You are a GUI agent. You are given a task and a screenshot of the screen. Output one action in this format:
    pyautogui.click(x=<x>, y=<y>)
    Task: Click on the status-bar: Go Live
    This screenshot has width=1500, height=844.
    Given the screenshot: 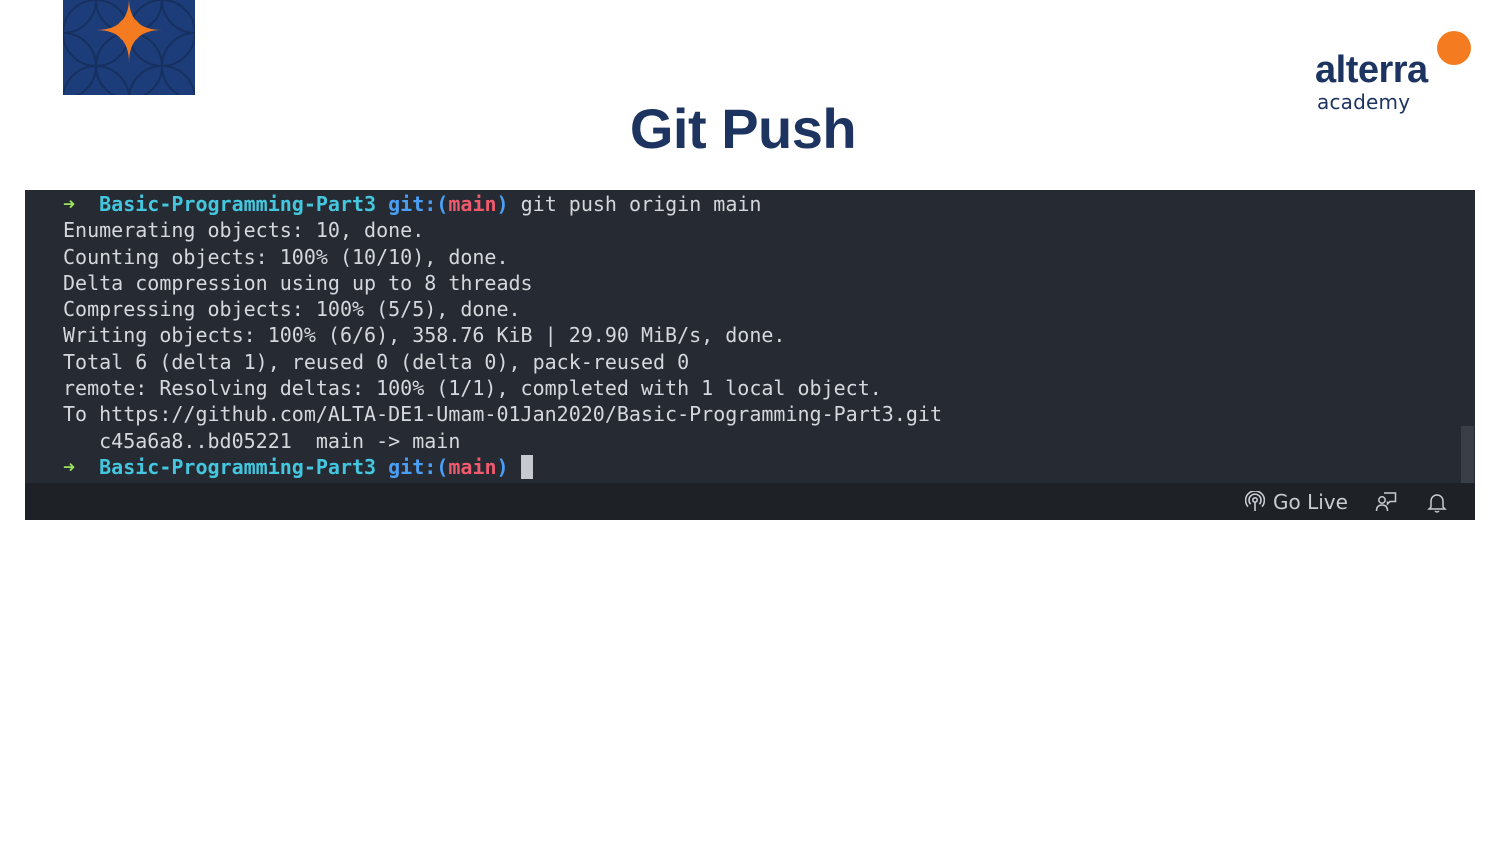 What is the action you would take?
    pyautogui.click(x=750, y=501)
    